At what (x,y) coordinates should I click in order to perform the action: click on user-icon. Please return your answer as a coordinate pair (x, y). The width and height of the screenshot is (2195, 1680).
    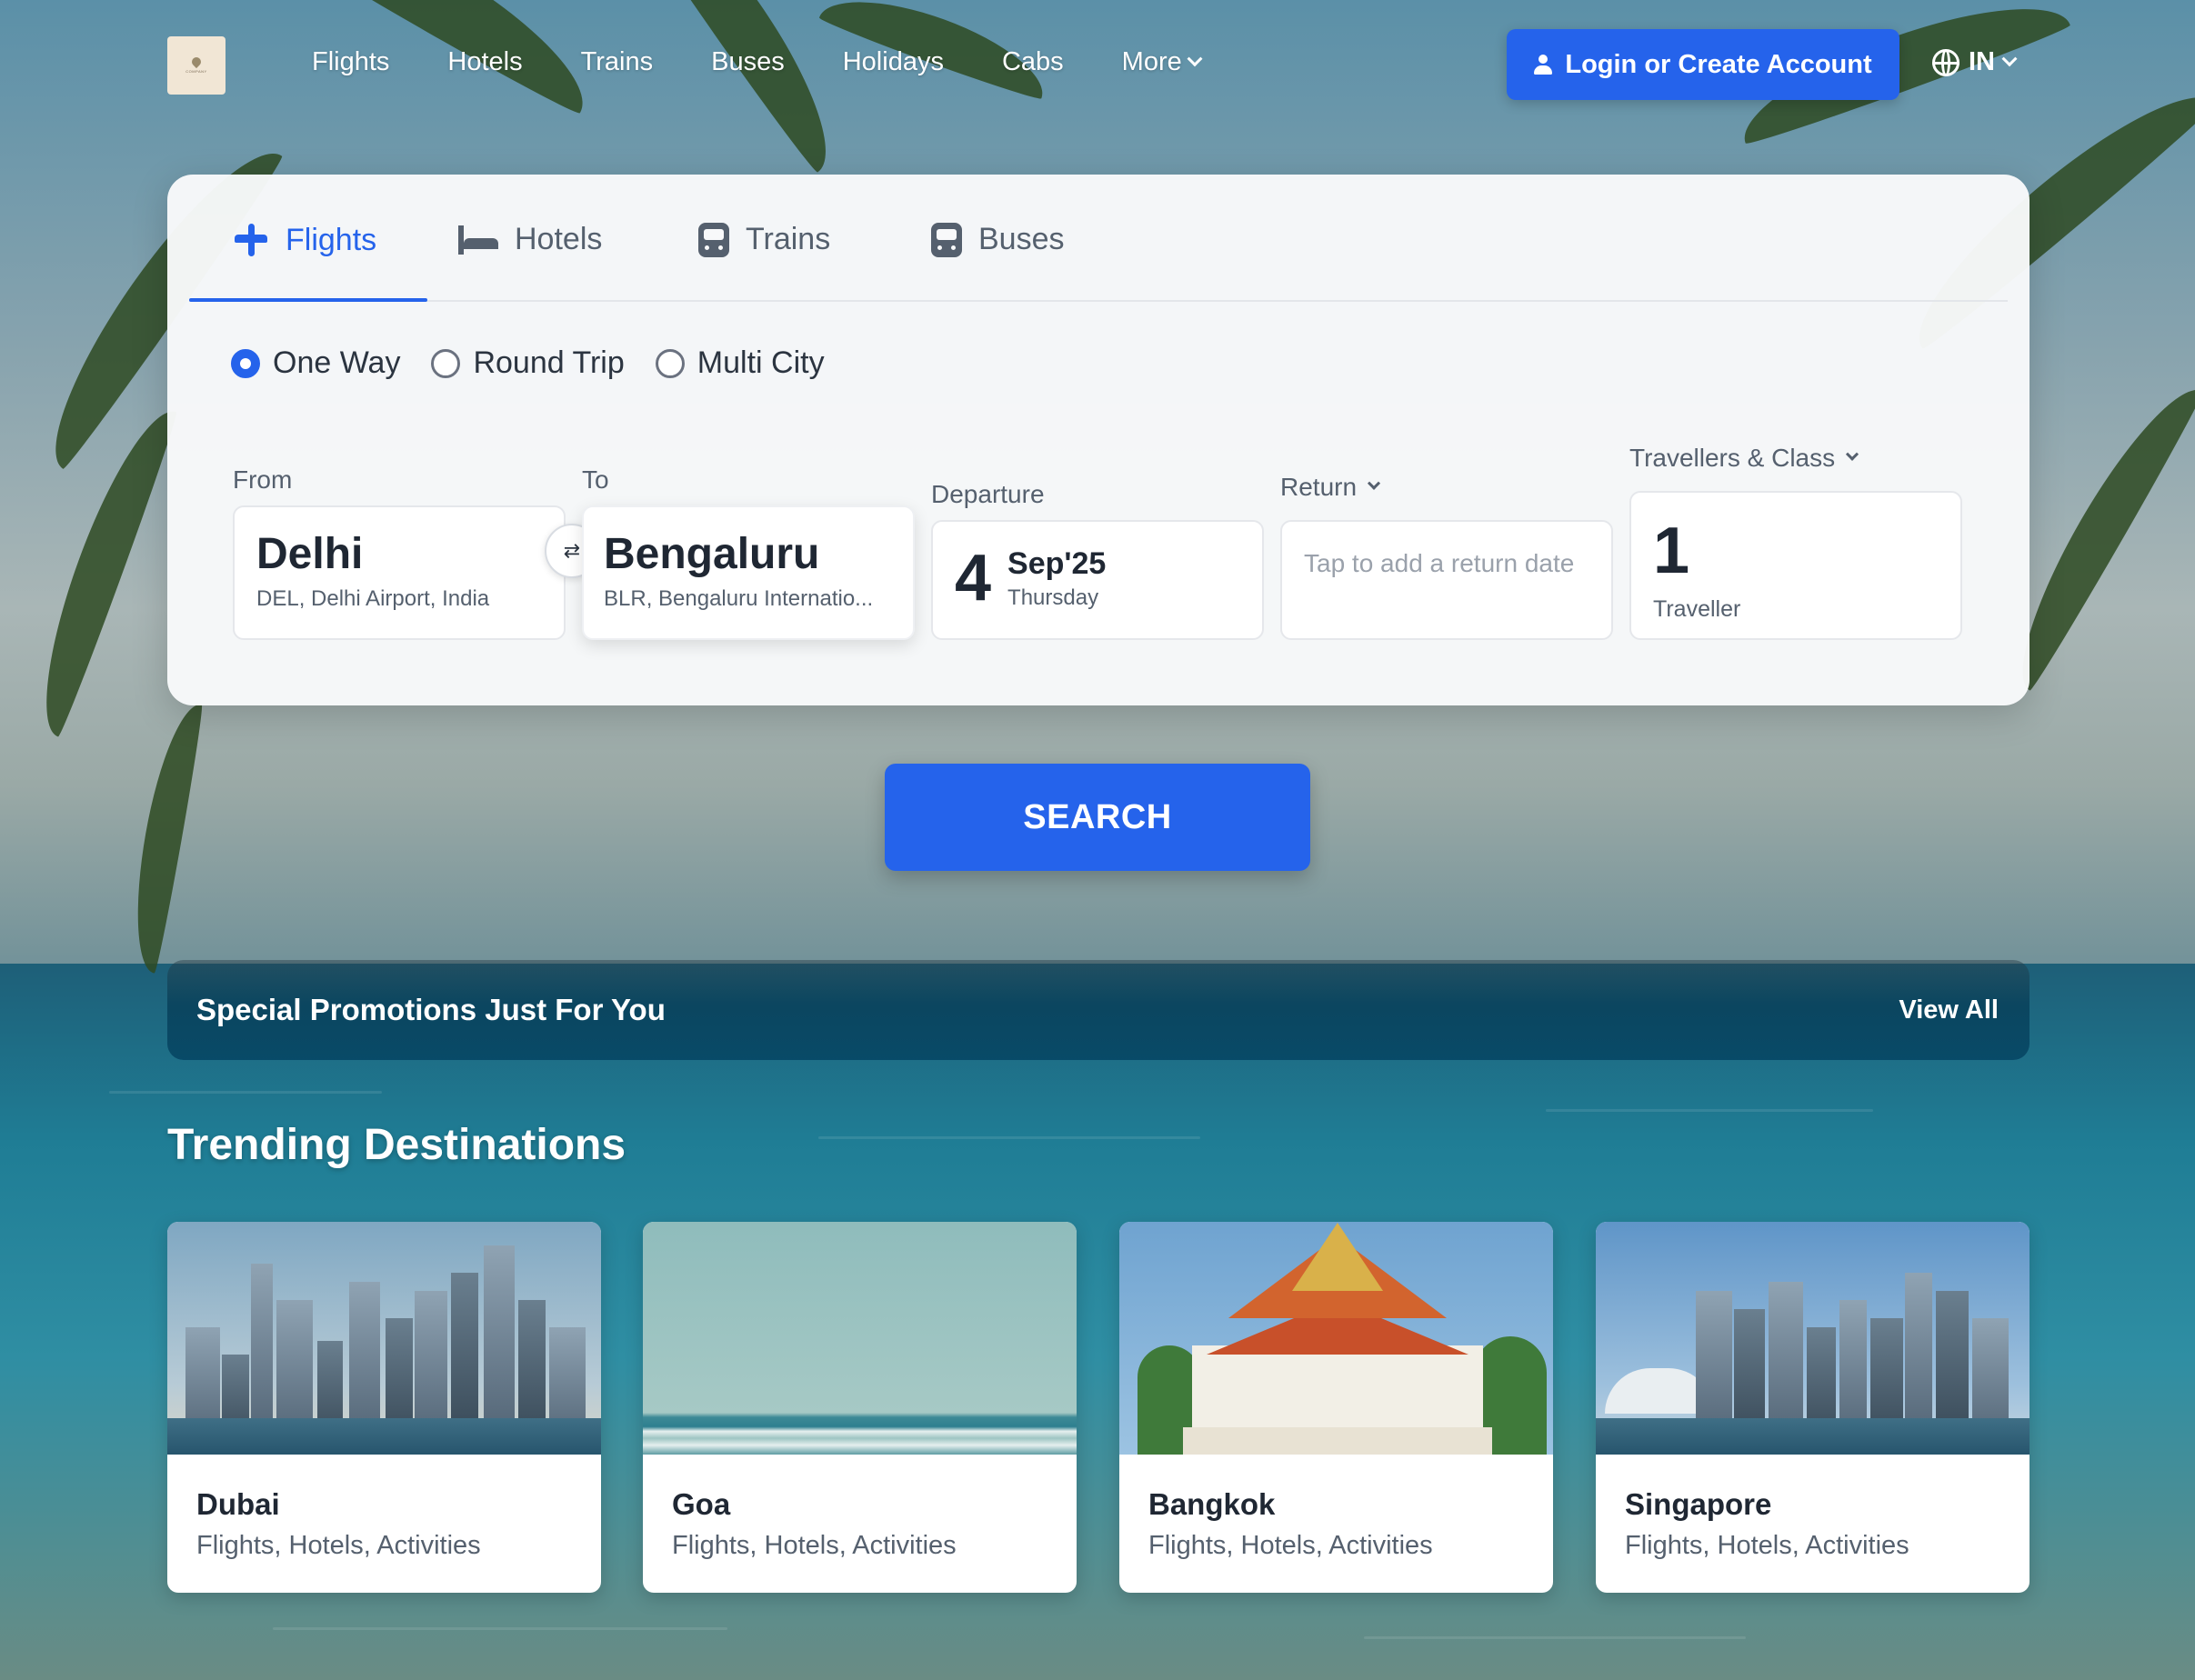
    Looking at the image, I should click on (1544, 65).